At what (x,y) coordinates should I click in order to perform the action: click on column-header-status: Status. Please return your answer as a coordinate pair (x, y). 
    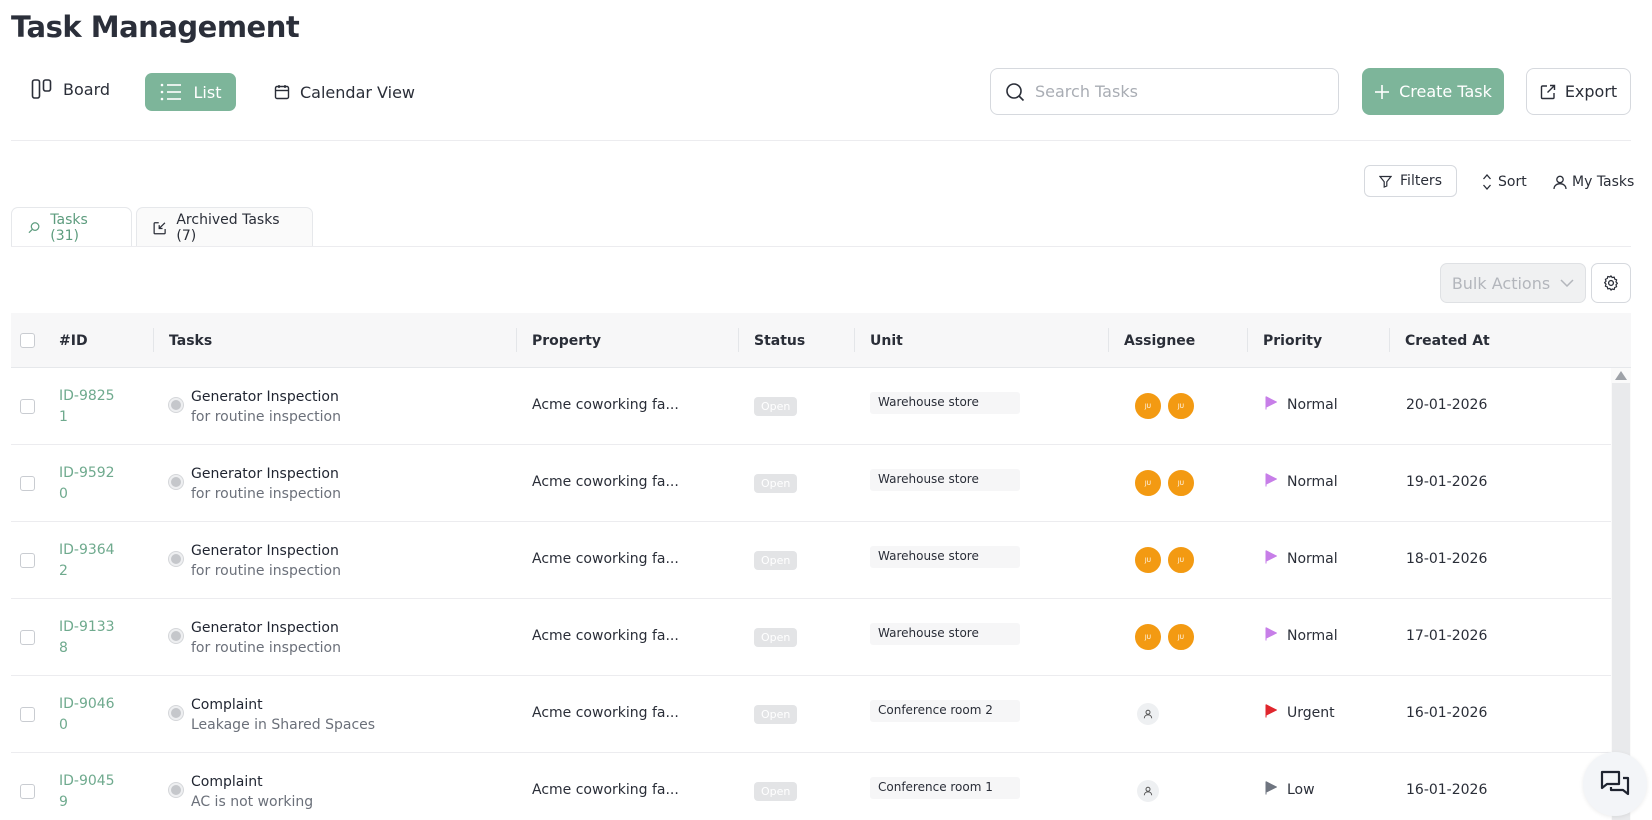
    Looking at the image, I should click on (779, 340).